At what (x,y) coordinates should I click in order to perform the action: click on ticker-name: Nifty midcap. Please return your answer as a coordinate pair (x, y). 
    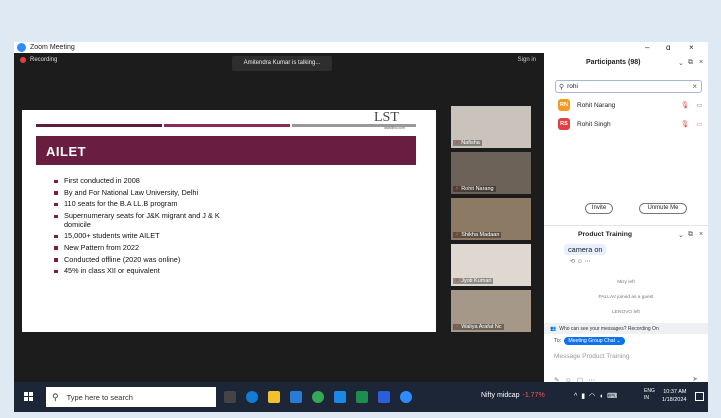
    Looking at the image, I should click on (500, 395).